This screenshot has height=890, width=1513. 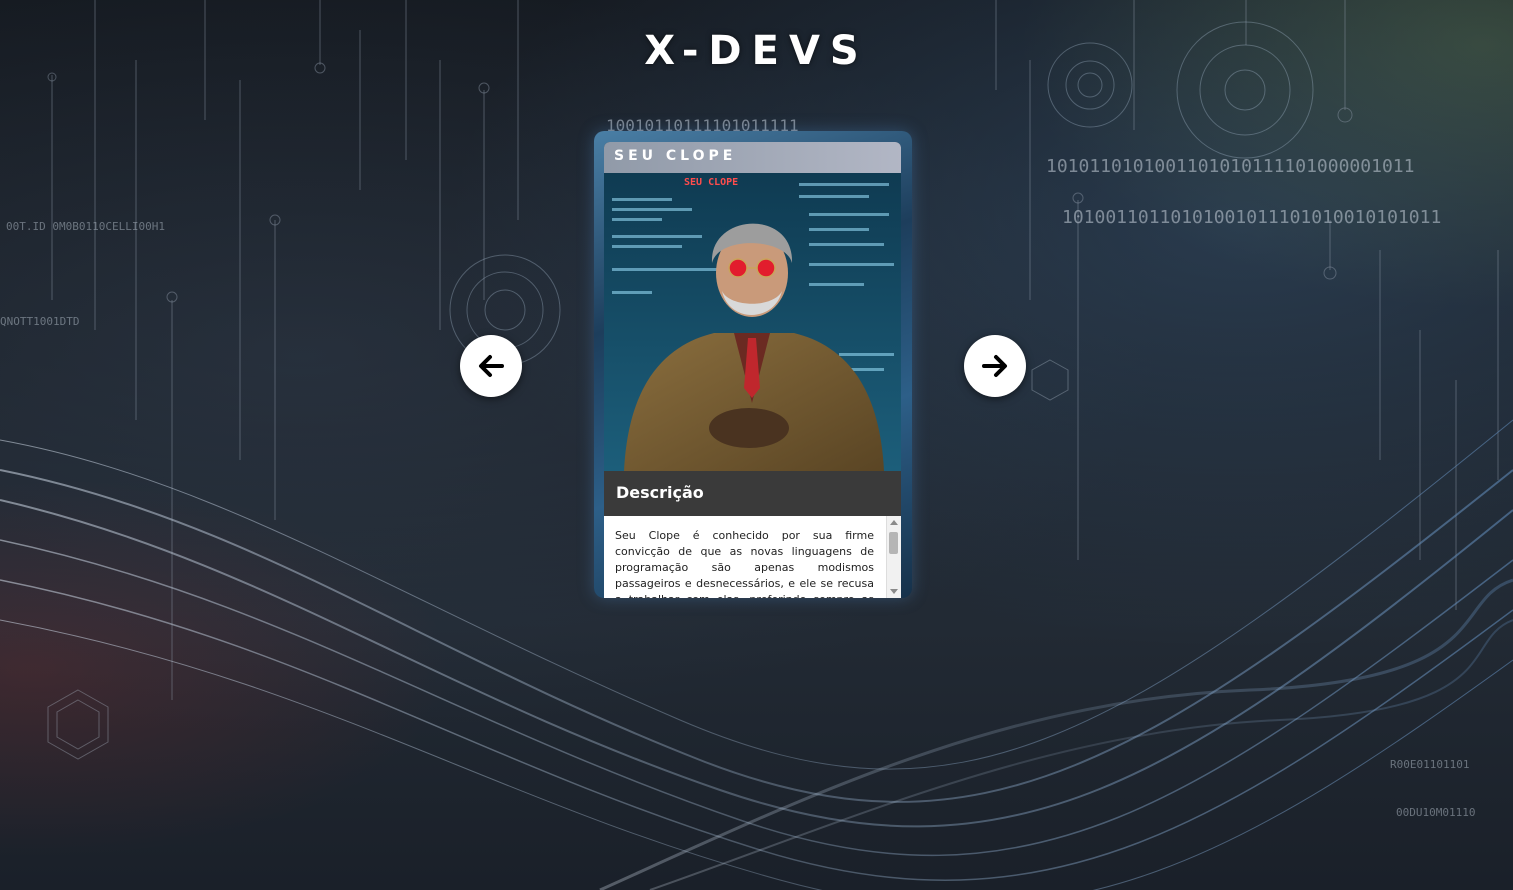 What do you see at coordinates (894, 591) in the screenshot?
I see `scroll-down-icon` at bounding box center [894, 591].